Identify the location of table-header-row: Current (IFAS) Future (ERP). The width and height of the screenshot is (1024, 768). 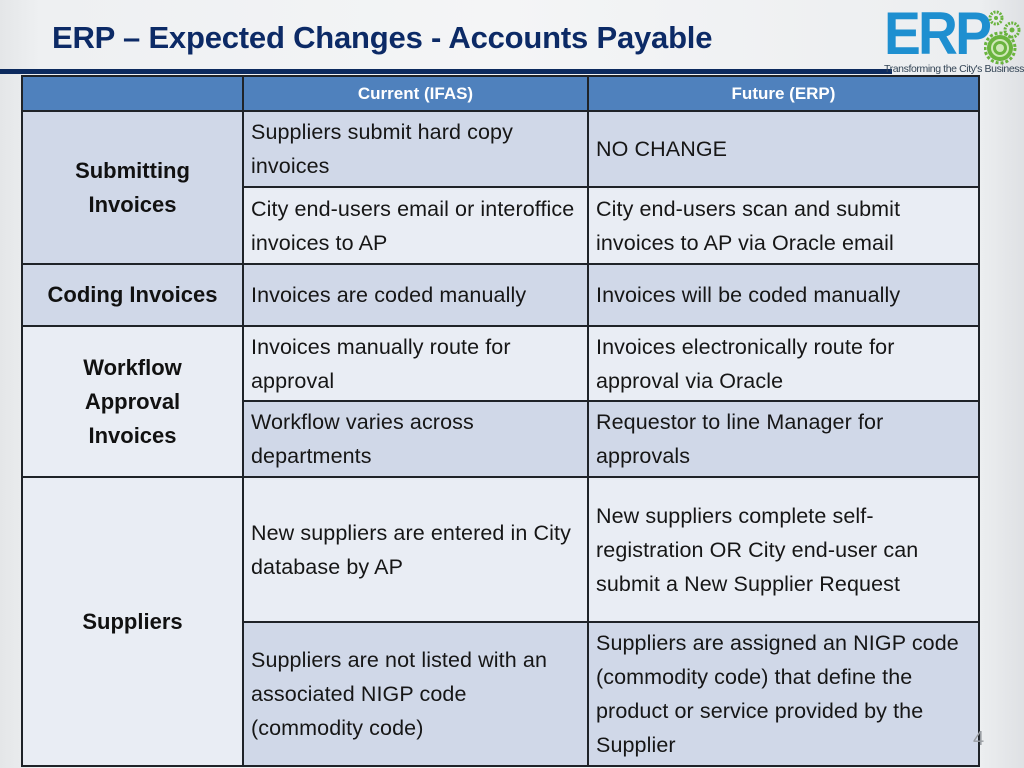
(500, 93).